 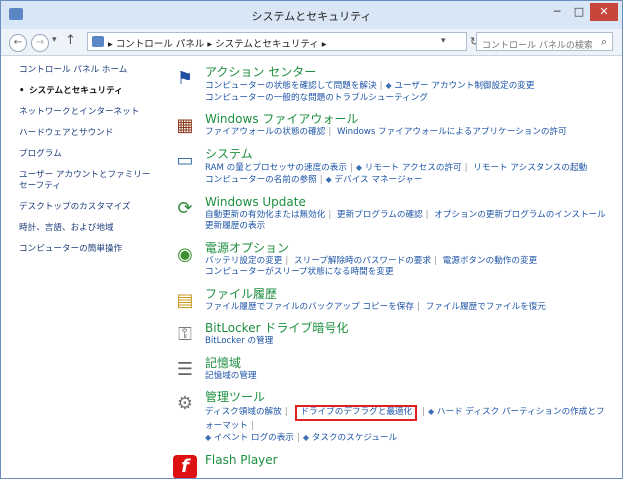 I want to click on task-link: コンピューターの名前の参照, so click(x=261, y=180).